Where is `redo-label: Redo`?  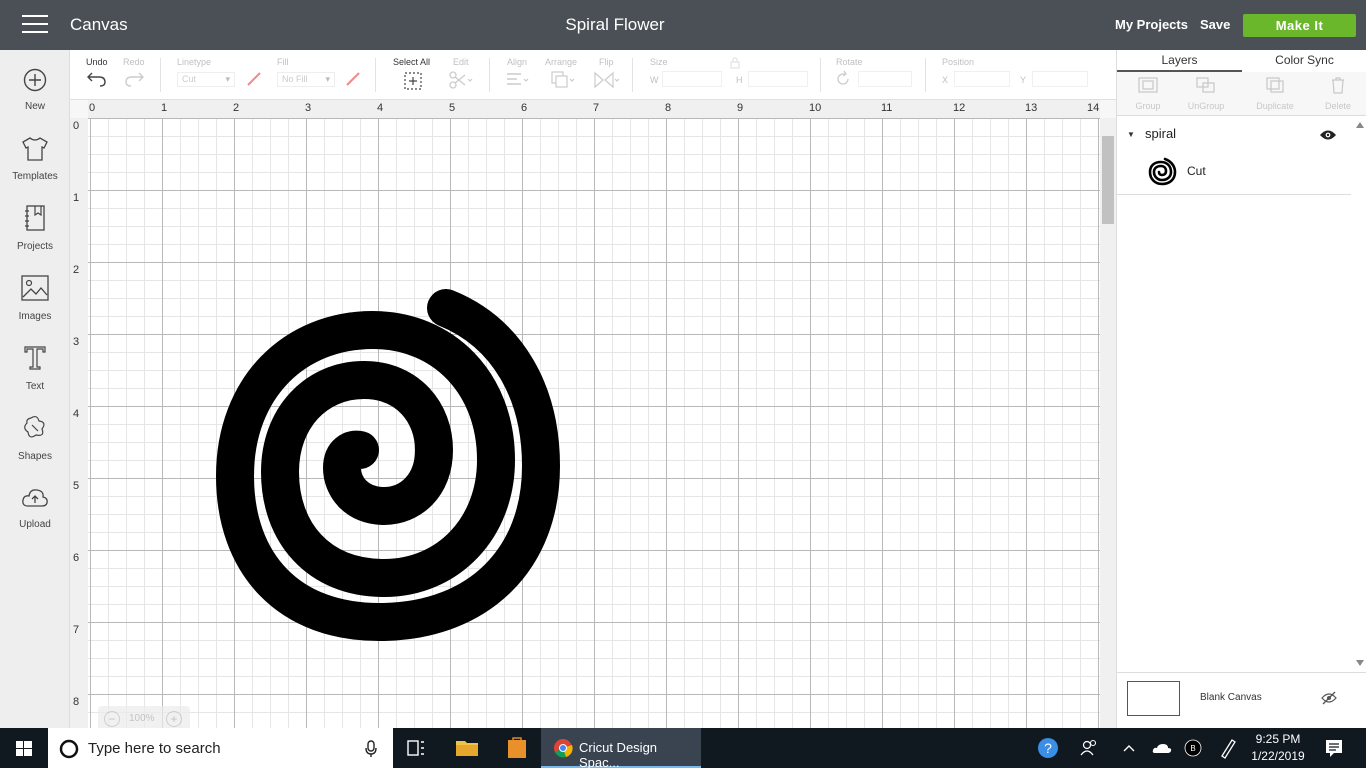 redo-label: Redo is located at coordinates (134, 62).